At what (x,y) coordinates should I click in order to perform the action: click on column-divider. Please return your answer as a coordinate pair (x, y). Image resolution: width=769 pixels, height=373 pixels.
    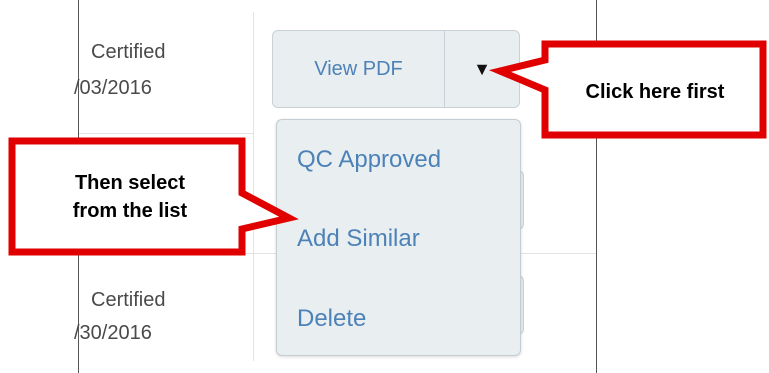
    Looking at the image, I should click on (253, 186).